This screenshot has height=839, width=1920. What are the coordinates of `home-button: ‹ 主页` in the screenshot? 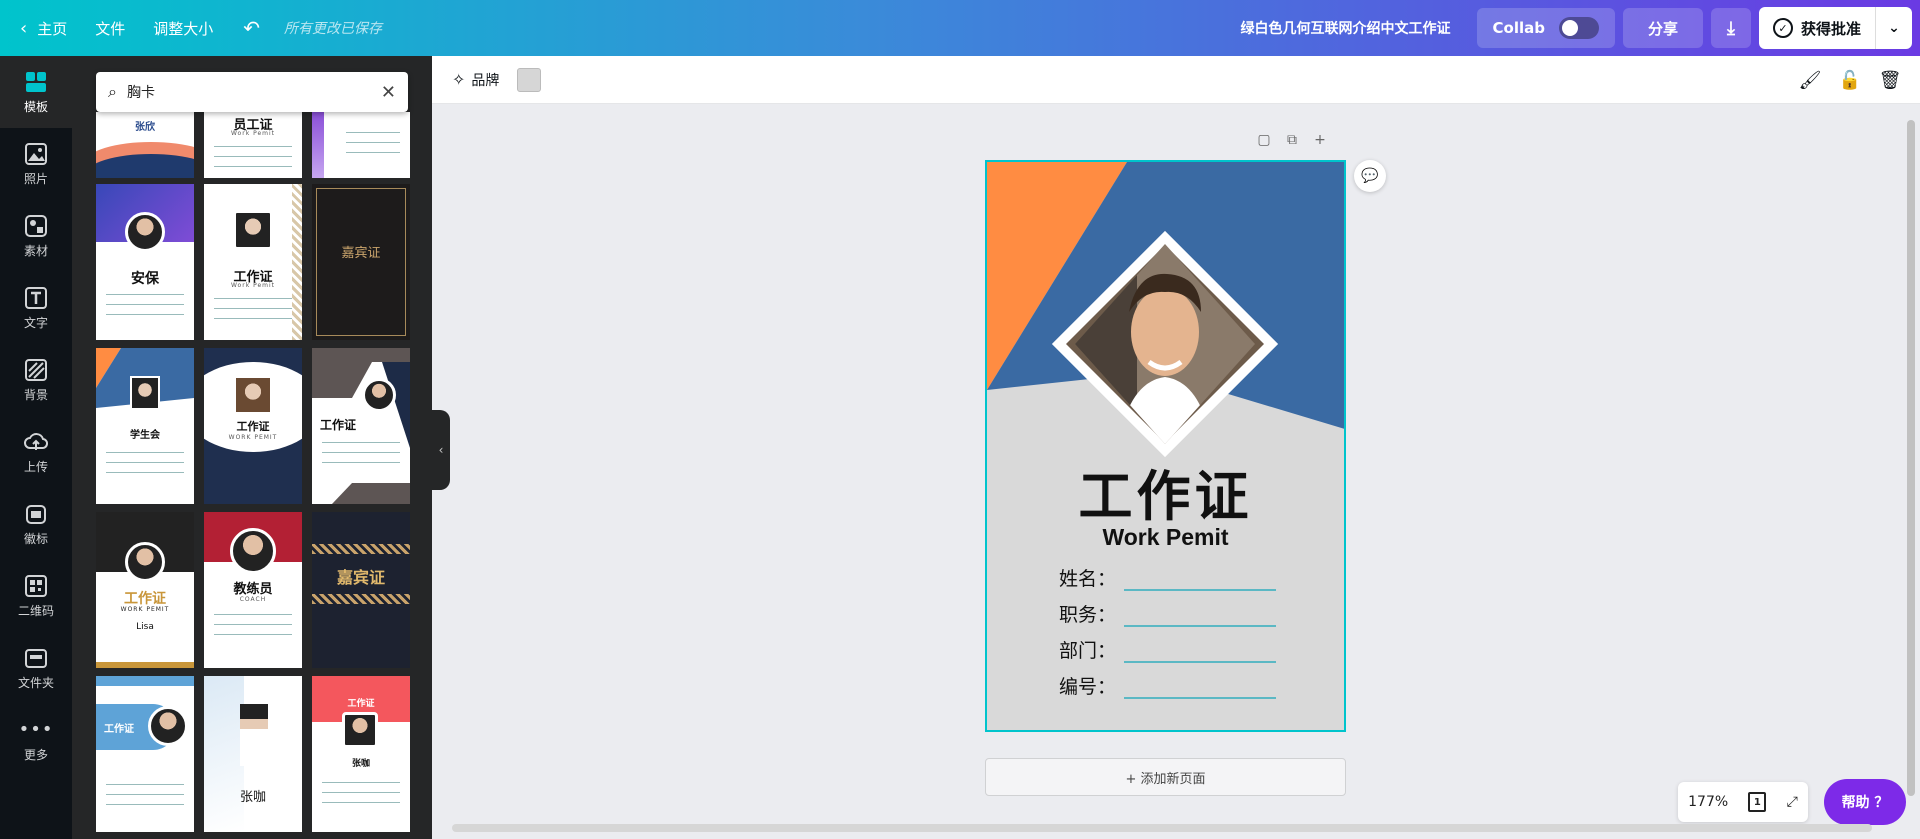 It's located at (40, 28).